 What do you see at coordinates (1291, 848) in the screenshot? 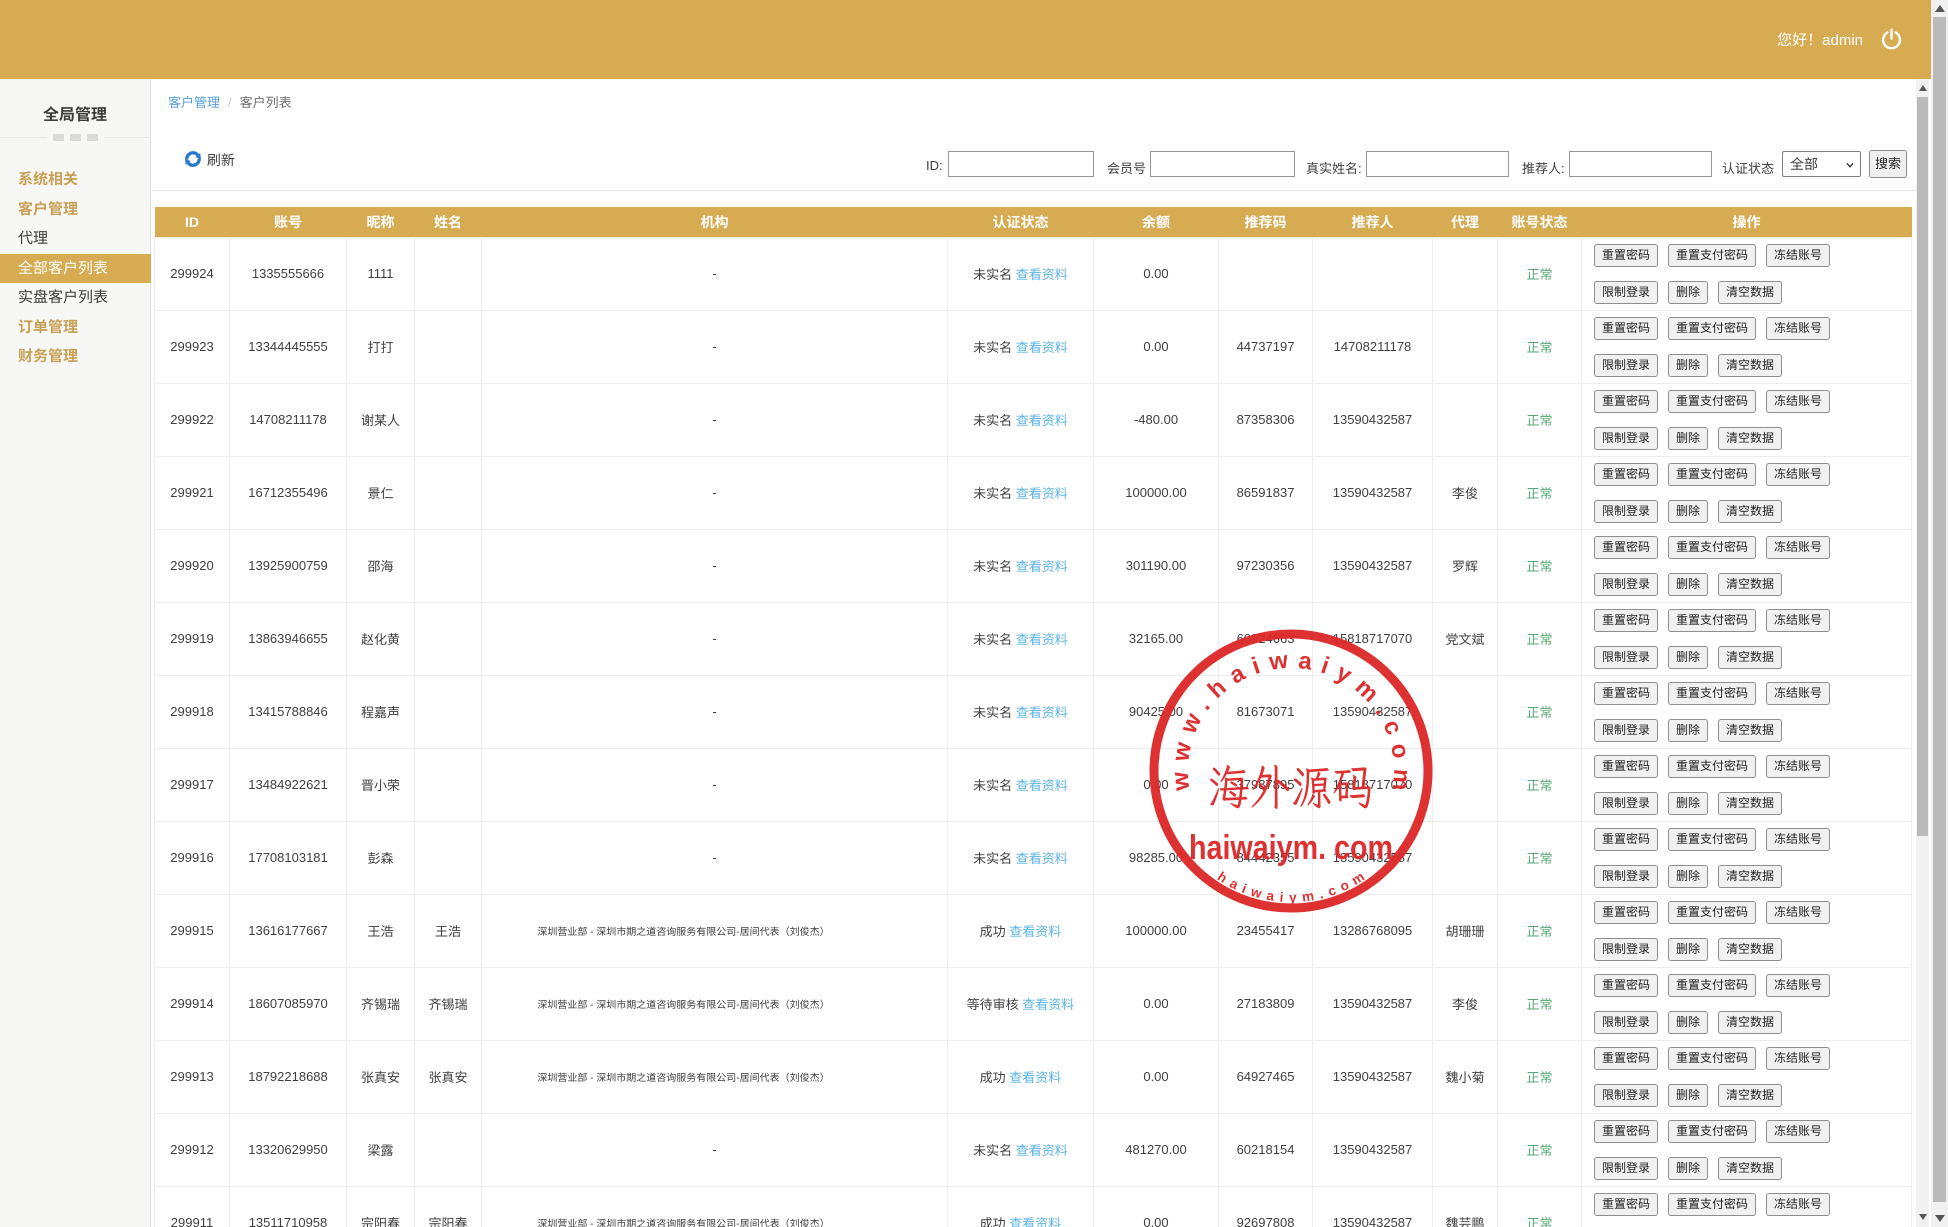
I see `svg-text: haiwaiym. com` at bounding box center [1291, 848].